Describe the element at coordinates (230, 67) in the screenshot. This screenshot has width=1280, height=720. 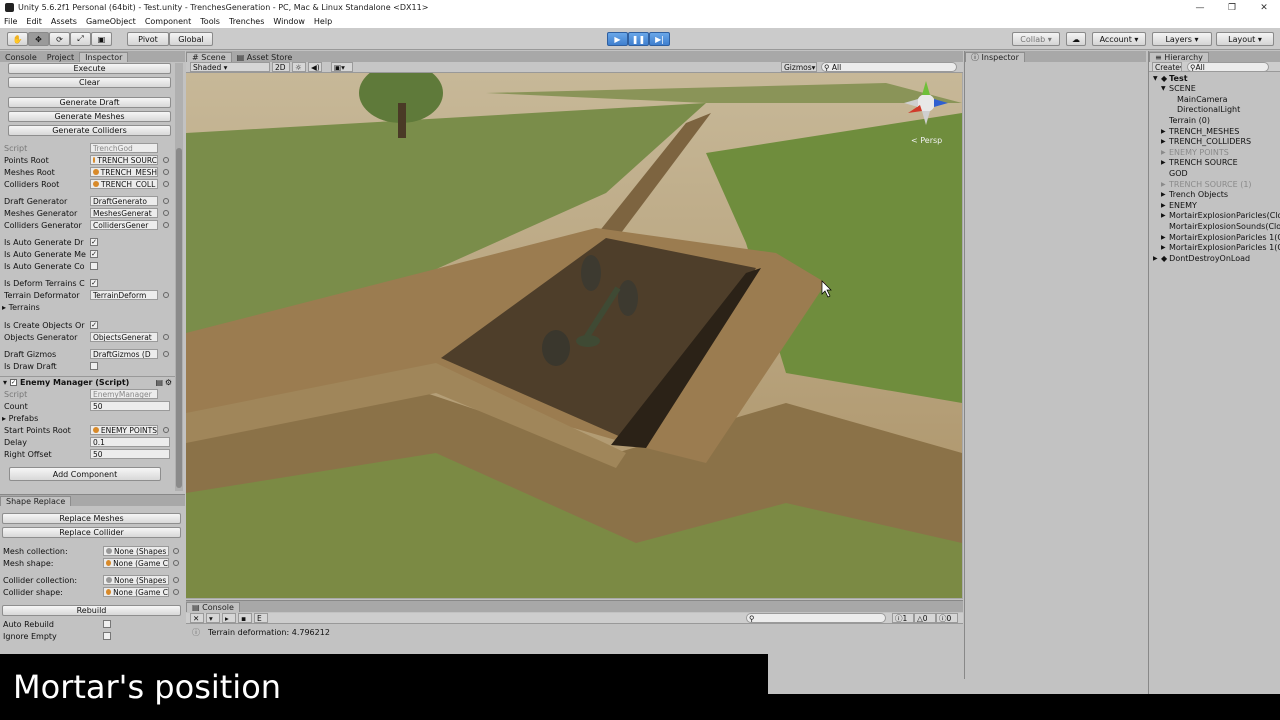
I see `shading-dropdown: Shaded ▾` at that location.